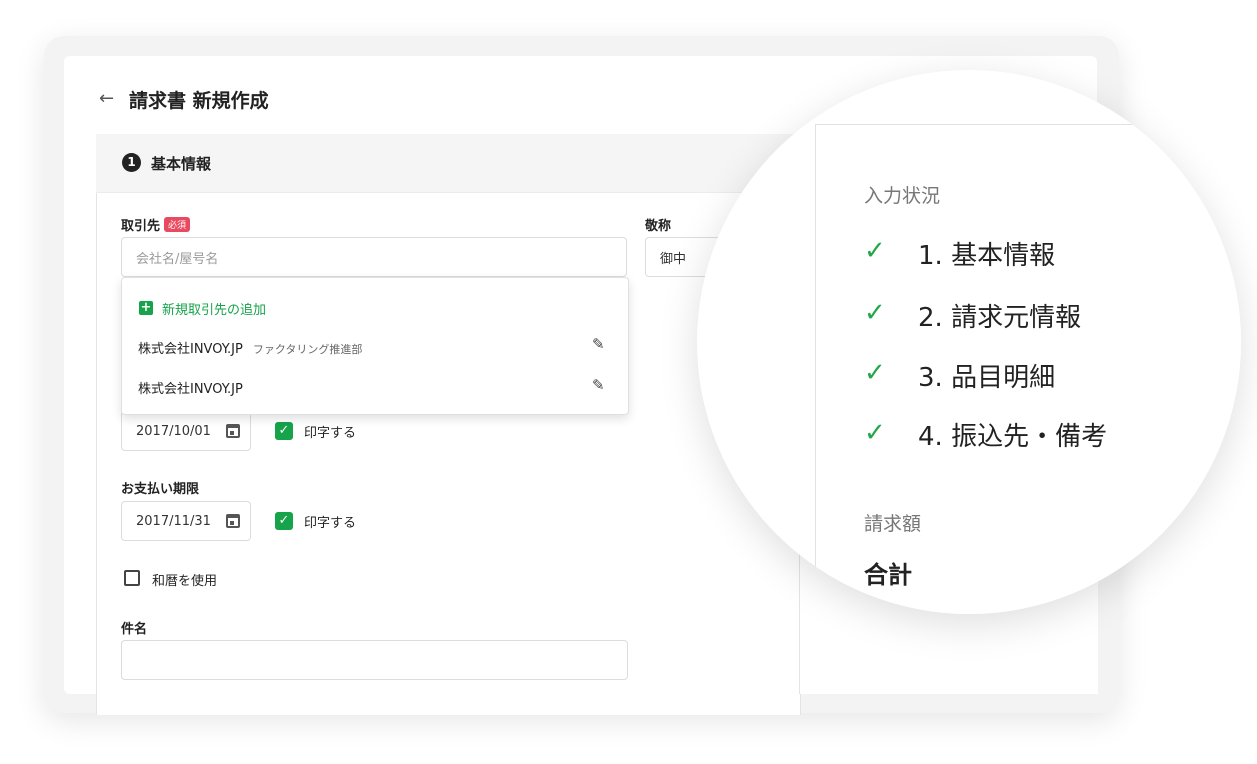  I want to click on add-client-link: 新規取引先の追加, so click(214, 308).